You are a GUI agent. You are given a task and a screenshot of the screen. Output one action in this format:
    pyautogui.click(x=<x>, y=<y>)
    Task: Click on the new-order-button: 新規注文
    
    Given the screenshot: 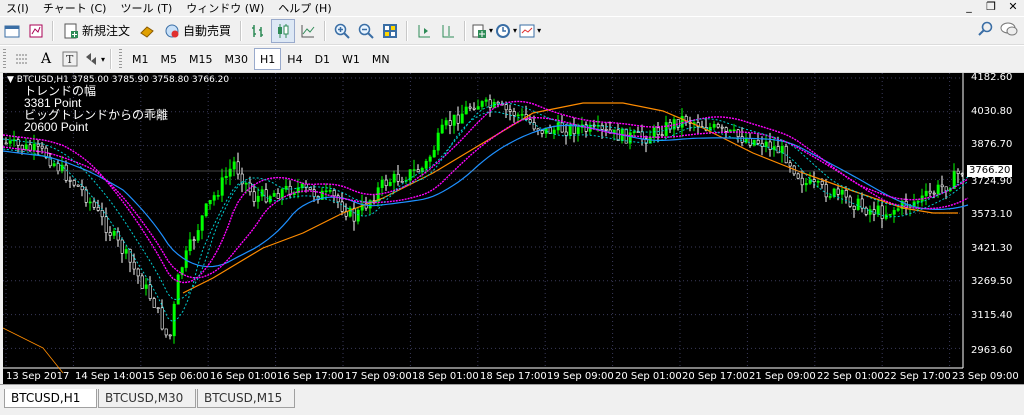 What is the action you would take?
    pyautogui.click(x=96, y=31)
    